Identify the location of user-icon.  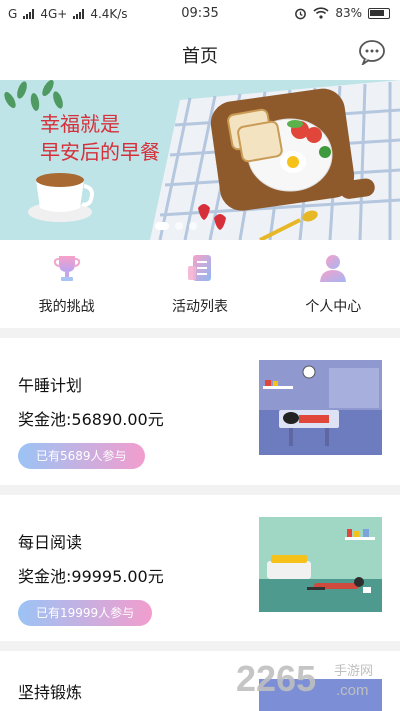
(333, 268).